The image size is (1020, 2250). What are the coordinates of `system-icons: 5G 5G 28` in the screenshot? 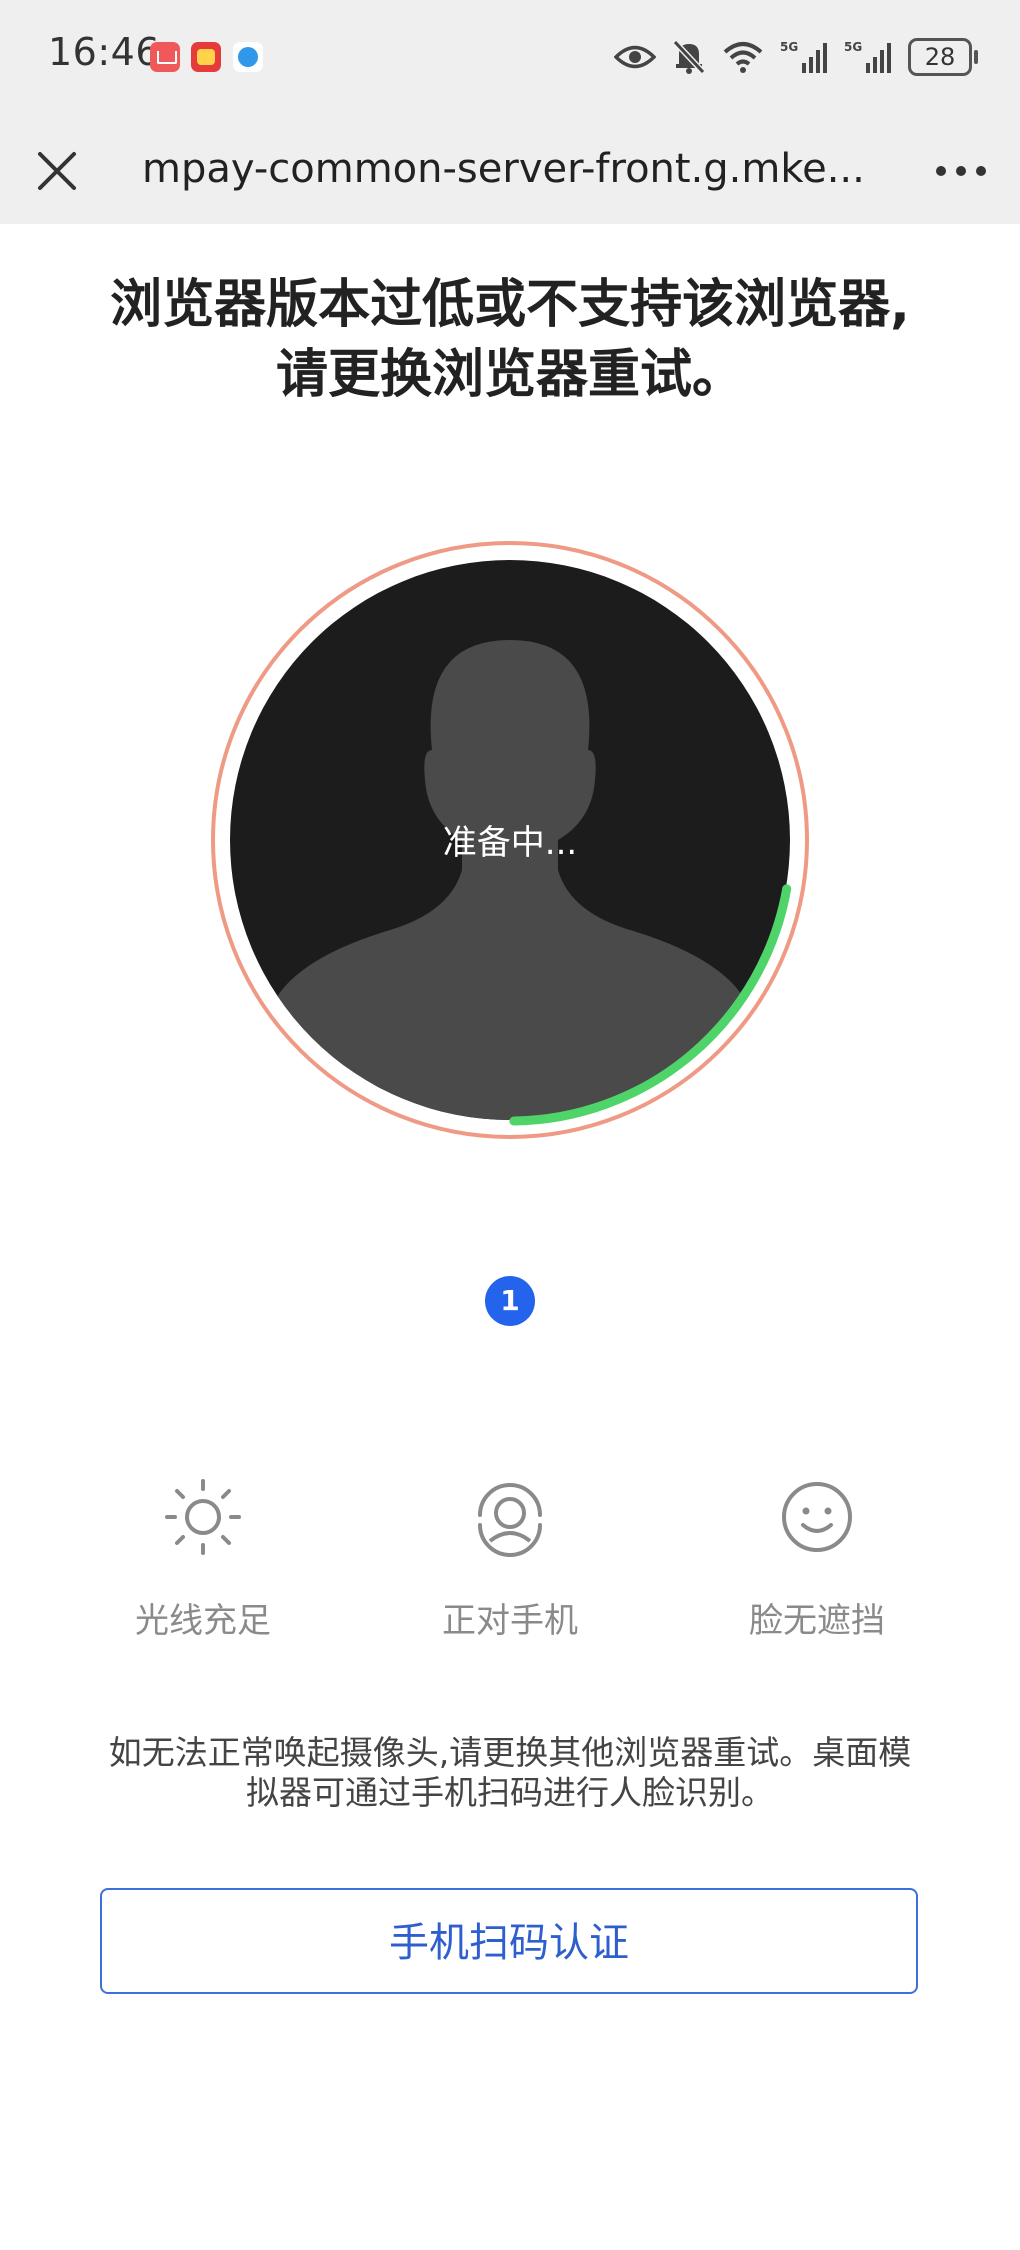 It's located at (796, 57).